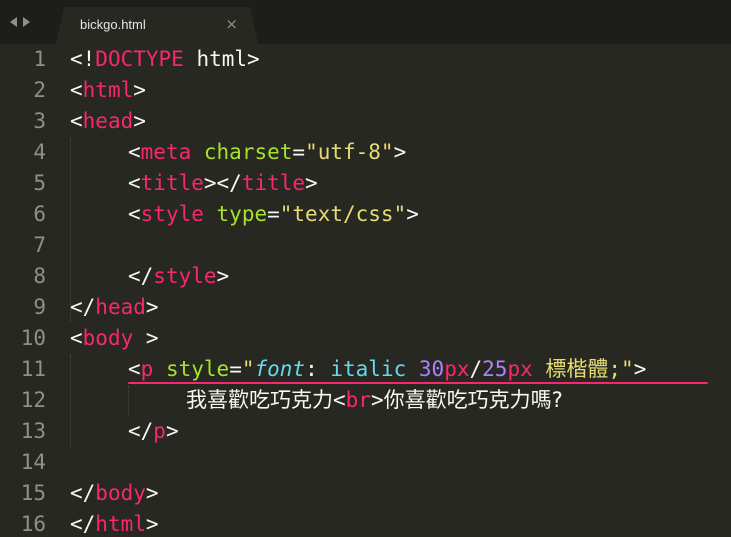 Image resolution: width=731 pixels, height=537 pixels. What do you see at coordinates (365, 307) in the screenshot?
I see `code-line-9: 9 </head>` at bounding box center [365, 307].